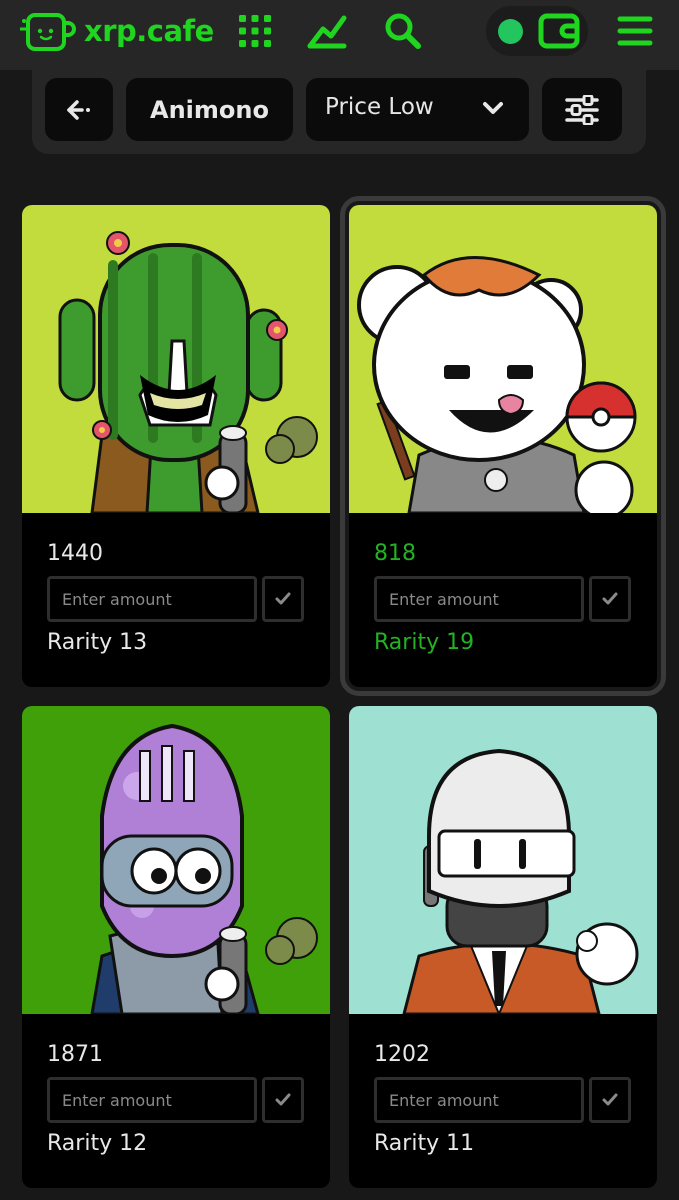 The image size is (679, 1200). What do you see at coordinates (424, 642) in the screenshot?
I see `rarity-label: Rarity 19` at bounding box center [424, 642].